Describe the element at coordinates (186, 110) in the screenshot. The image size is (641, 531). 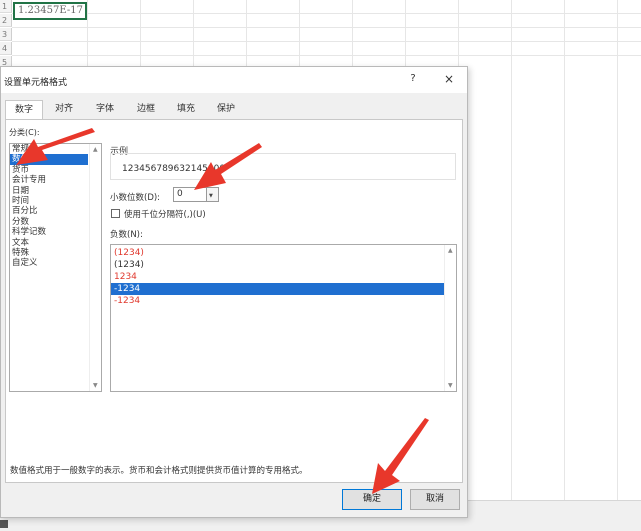
I see `tab-fill: 填充` at that location.